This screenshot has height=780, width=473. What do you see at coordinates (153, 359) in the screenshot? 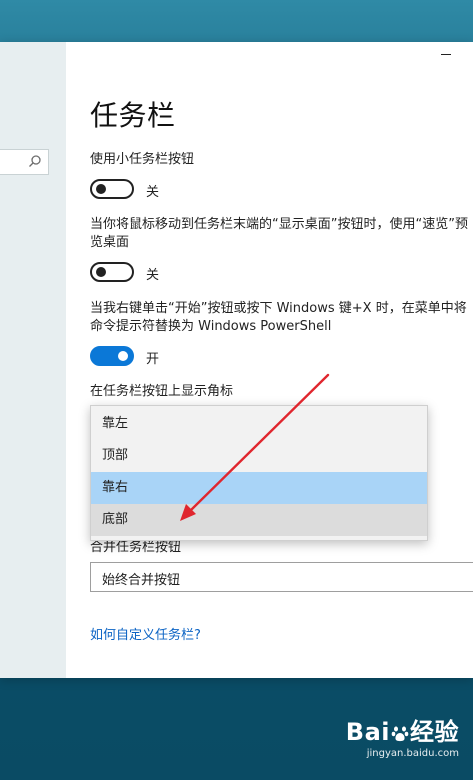
I see `powershell-state: 开` at bounding box center [153, 359].